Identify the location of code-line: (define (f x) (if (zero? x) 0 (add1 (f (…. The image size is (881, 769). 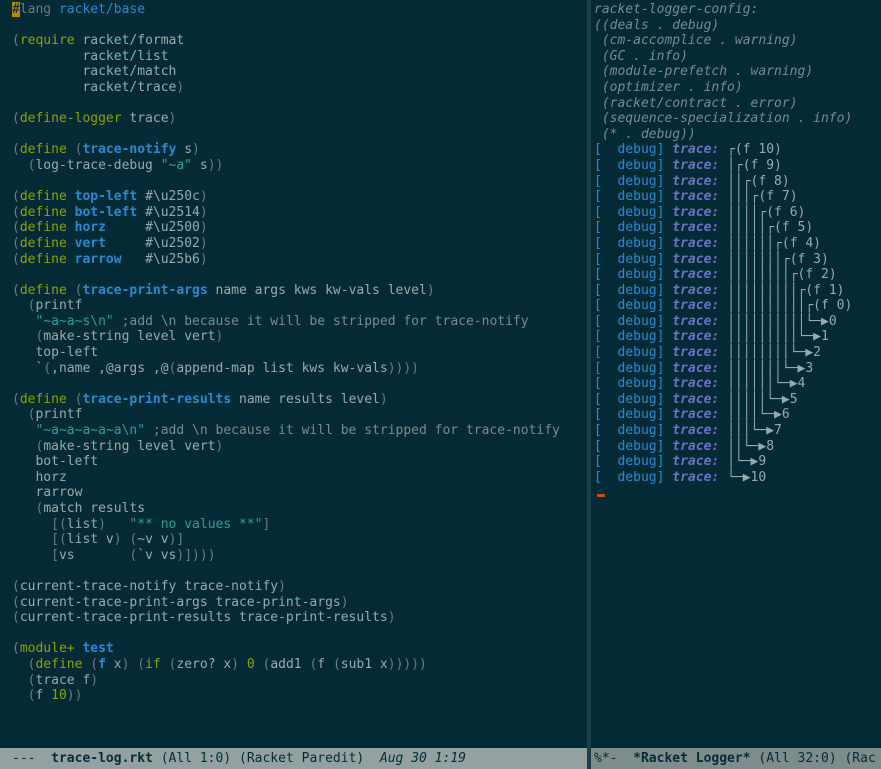
(293, 665).